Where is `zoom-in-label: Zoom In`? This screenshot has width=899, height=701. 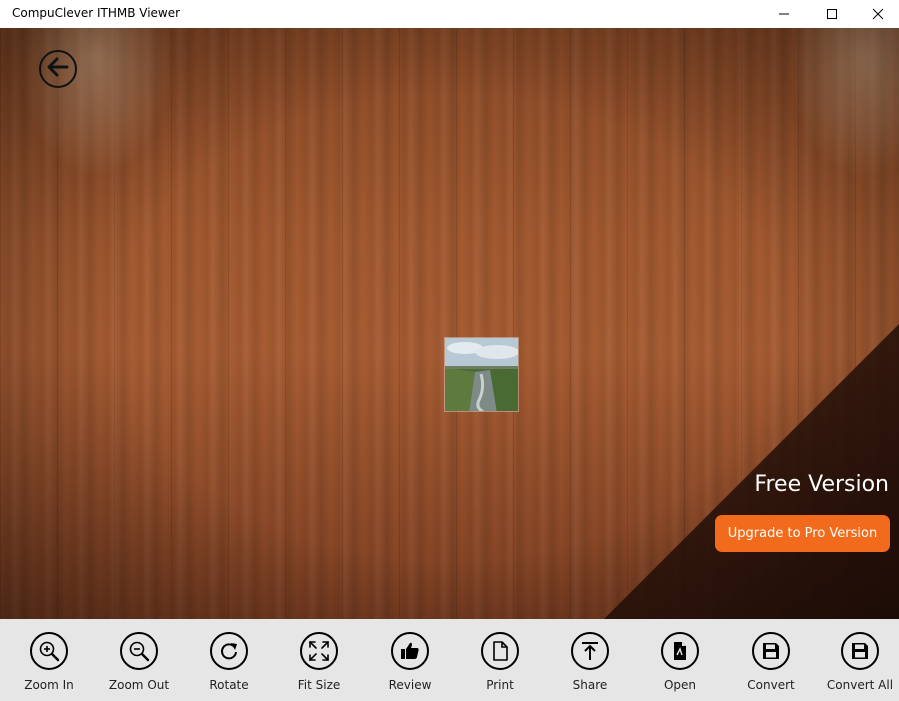
zoom-in-label: Zoom In is located at coordinates (49, 685).